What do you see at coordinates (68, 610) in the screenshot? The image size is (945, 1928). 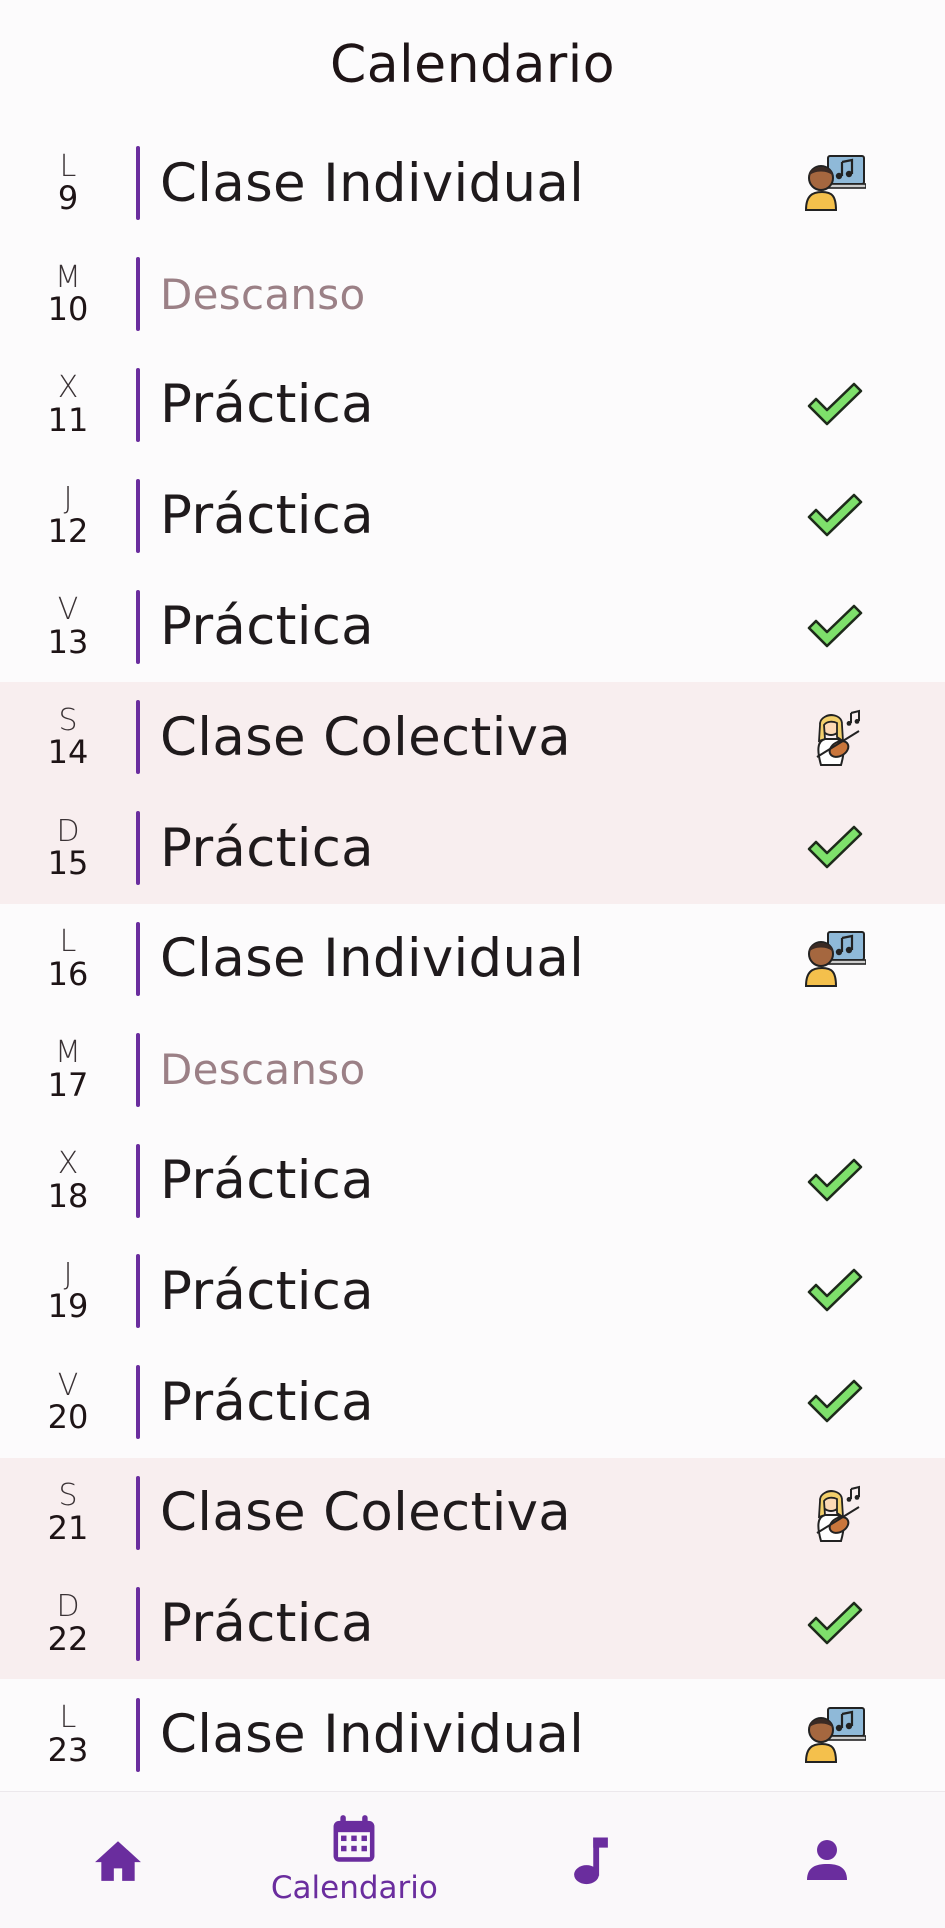 I see `day-of-week: V` at bounding box center [68, 610].